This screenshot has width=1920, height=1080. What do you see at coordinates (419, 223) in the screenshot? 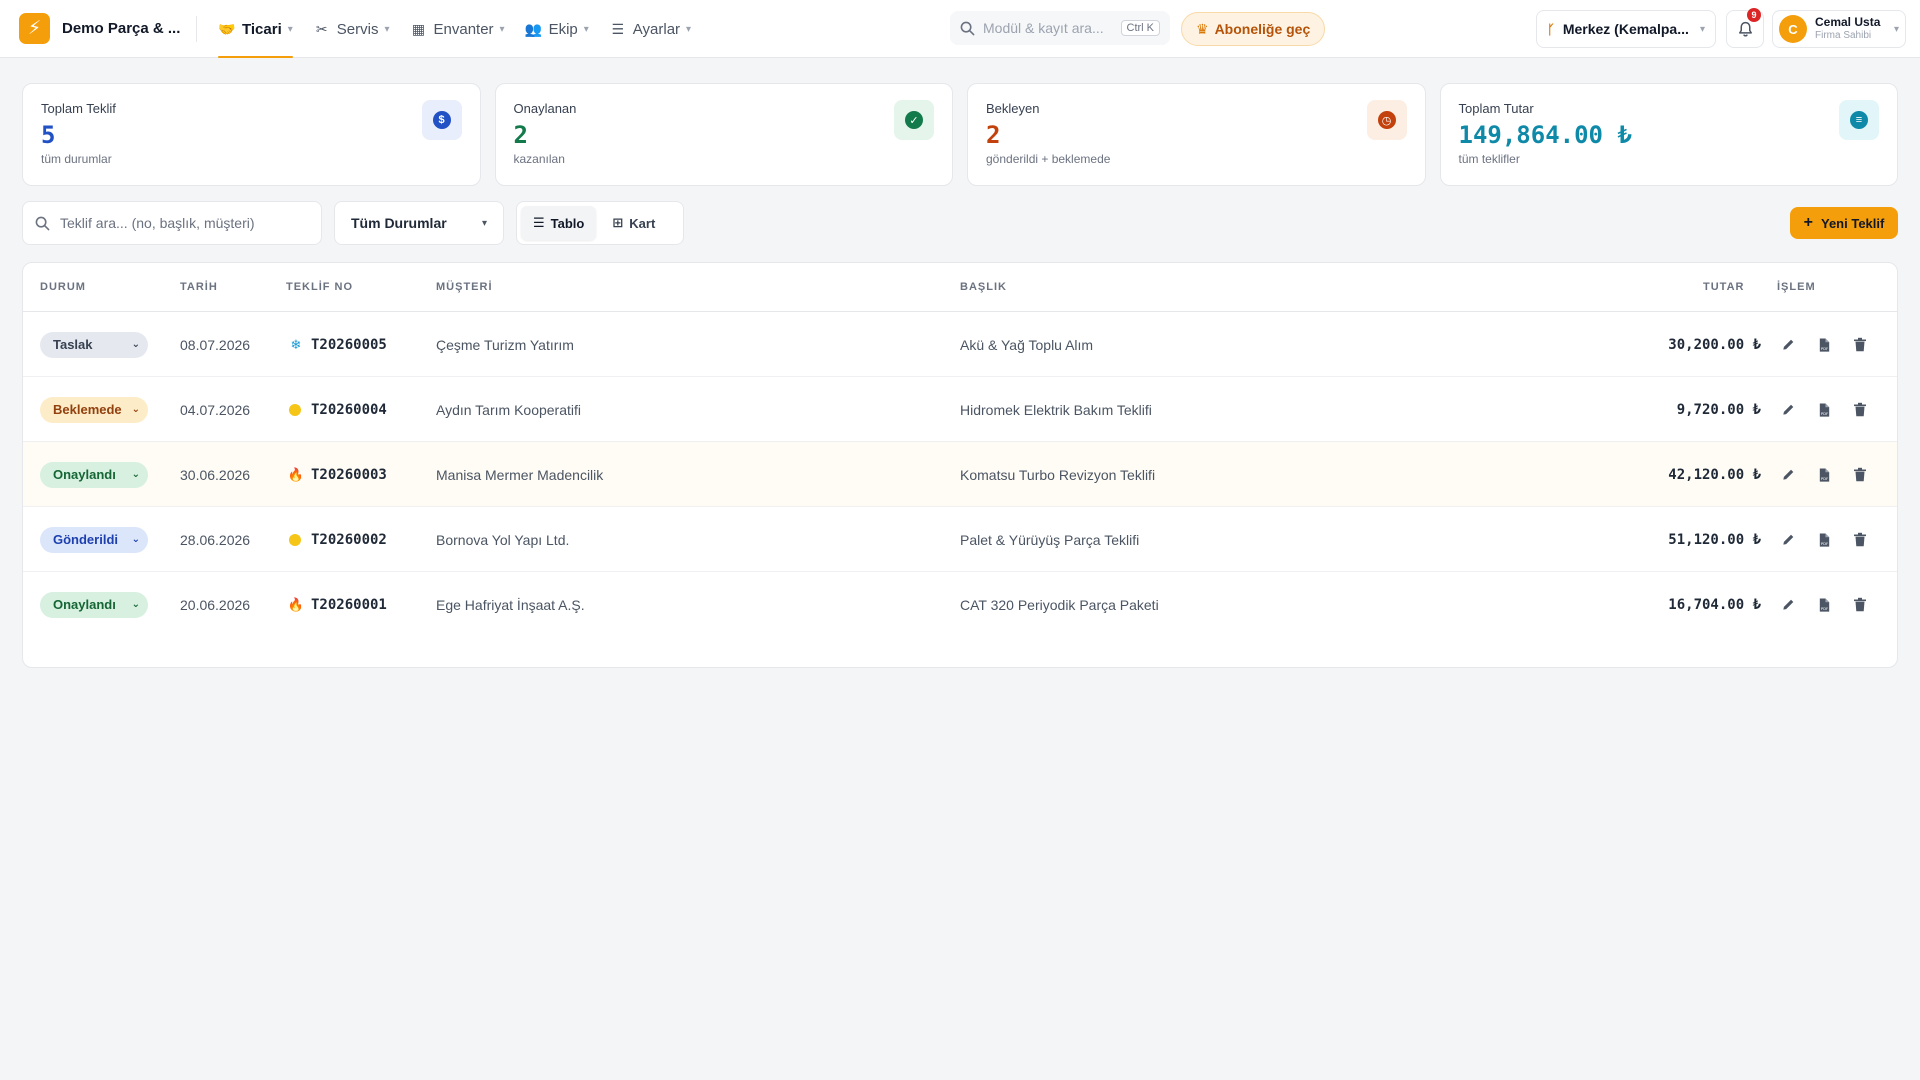
I see `status-filter-select: Tüm Durumlar ▾` at bounding box center [419, 223].